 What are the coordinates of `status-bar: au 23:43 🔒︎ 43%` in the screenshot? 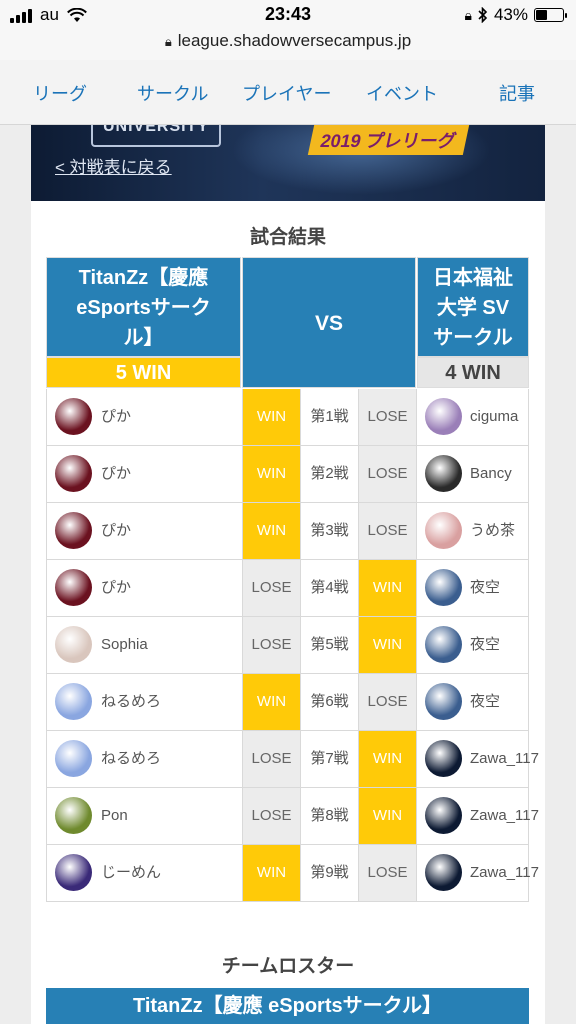 It's located at (288, 15).